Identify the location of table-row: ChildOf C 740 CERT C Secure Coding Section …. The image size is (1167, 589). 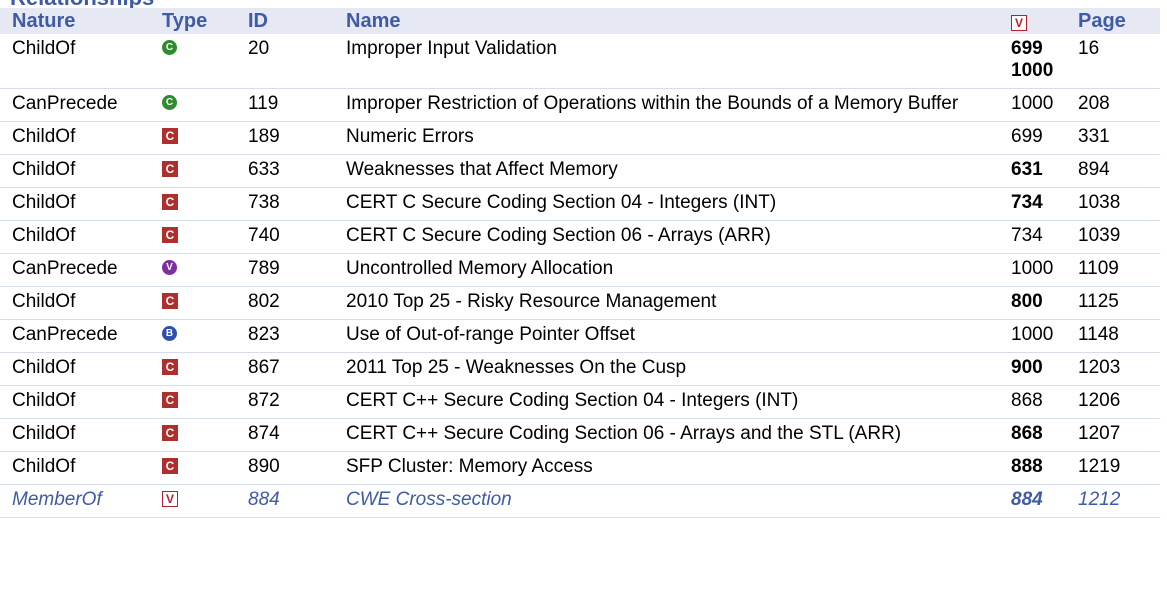
(580, 237).